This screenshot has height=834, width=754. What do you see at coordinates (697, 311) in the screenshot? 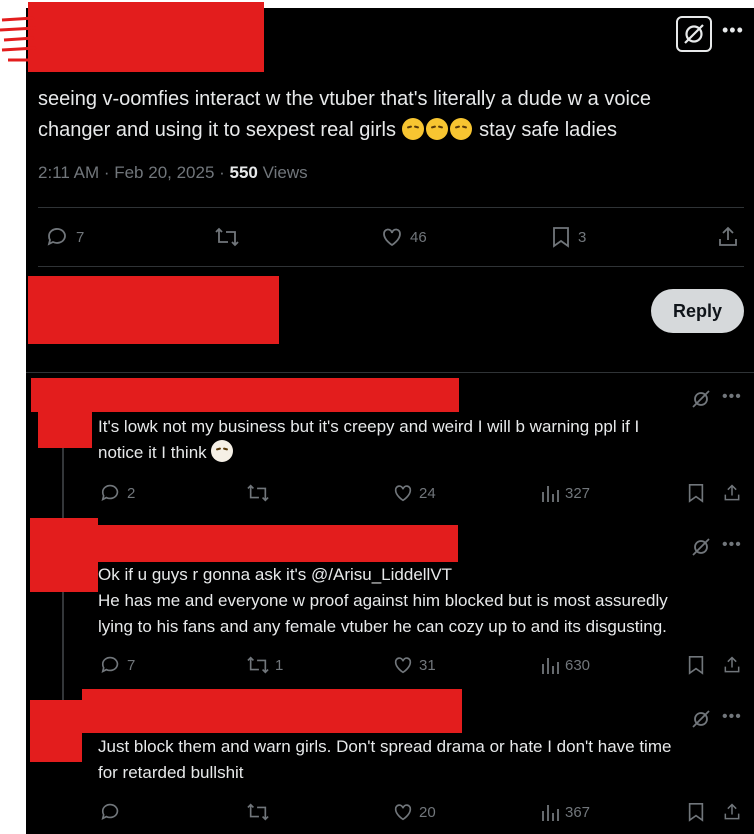
I see `reply-button: Reply` at bounding box center [697, 311].